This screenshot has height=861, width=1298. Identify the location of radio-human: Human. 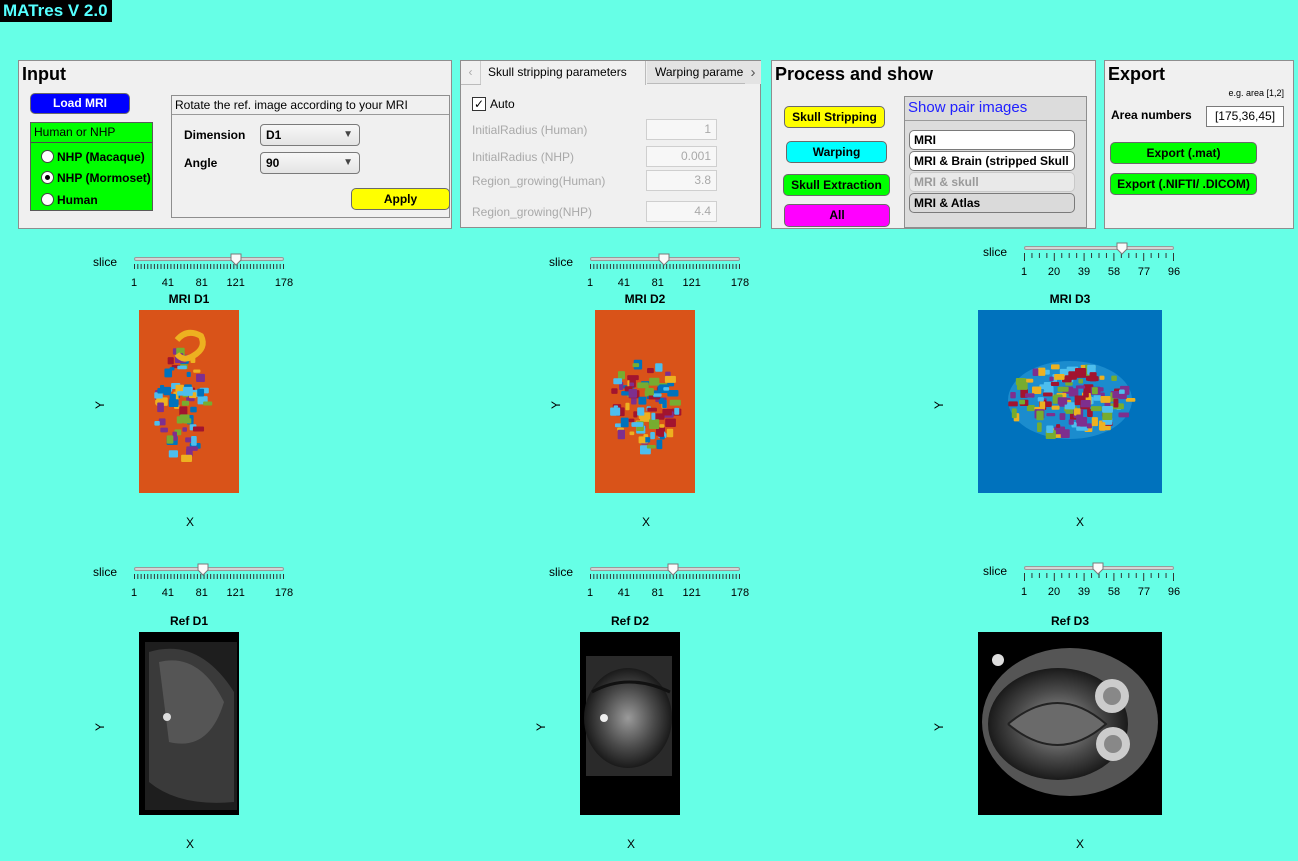
(69, 200).